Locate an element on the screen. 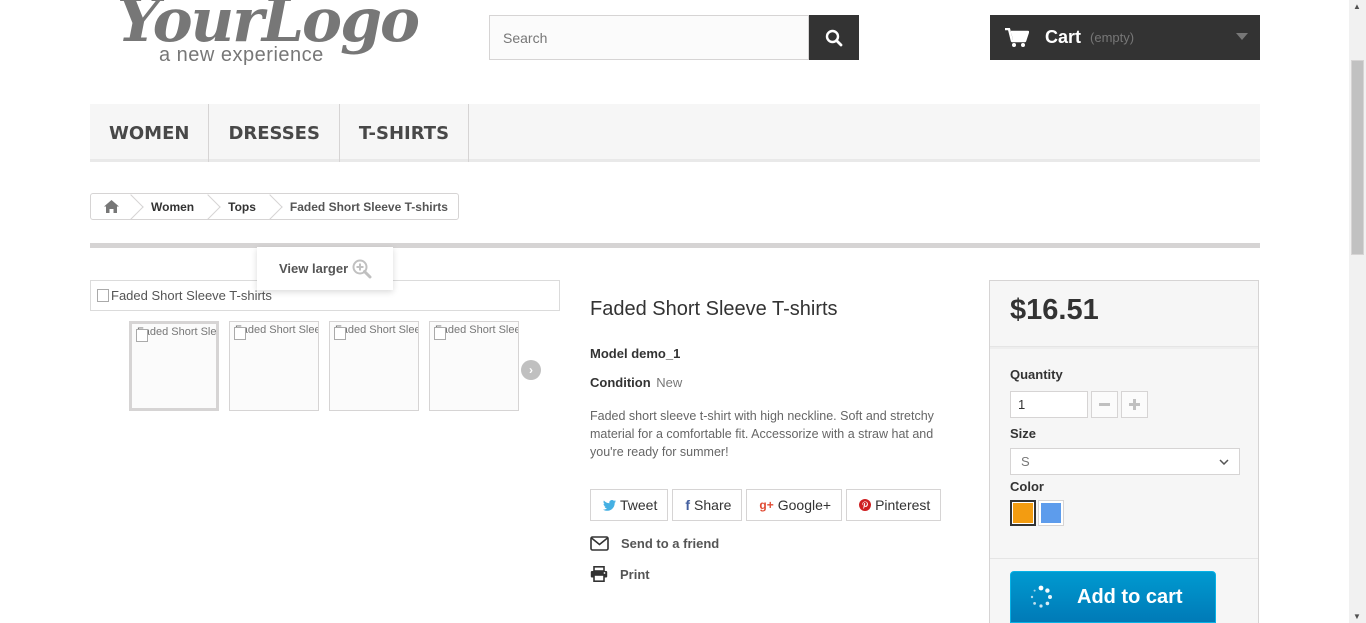 This screenshot has width=1366, height=623. facebook-share-button: f Share is located at coordinates (707, 505).